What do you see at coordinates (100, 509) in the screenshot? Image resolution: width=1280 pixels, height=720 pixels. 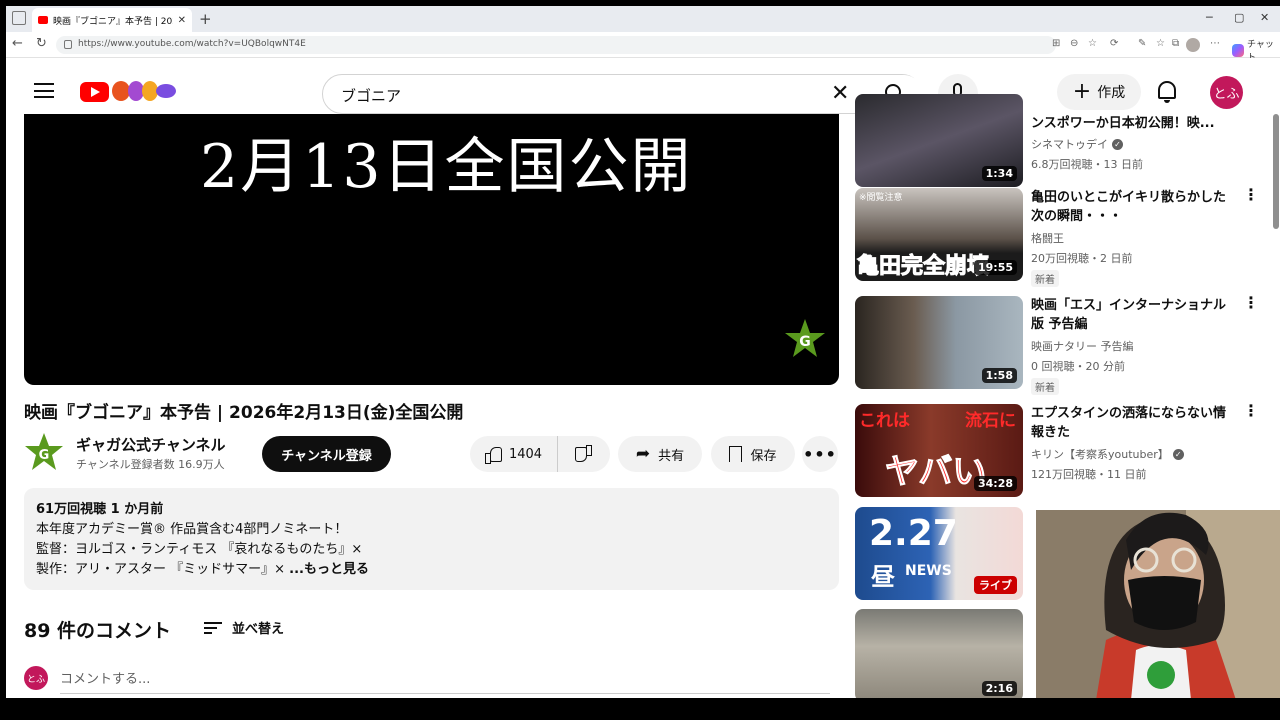 I see `view-count-date: 61万回視聴 1 か月前` at bounding box center [100, 509].